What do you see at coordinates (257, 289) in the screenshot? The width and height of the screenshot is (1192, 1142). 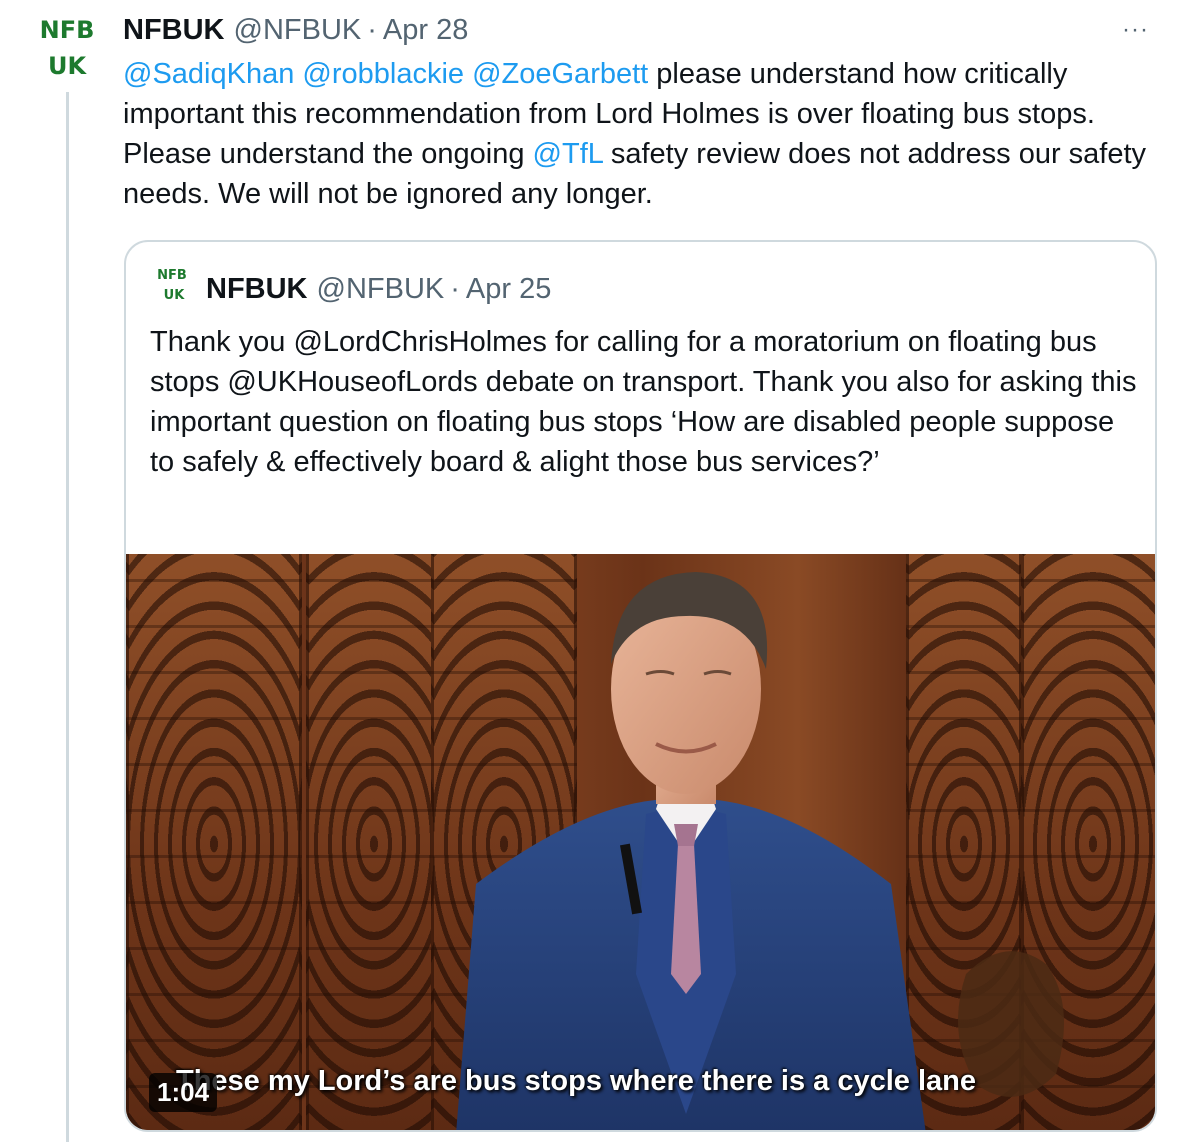 I see `quote-display-name: NFBUK` at bounding box center [257, 289].